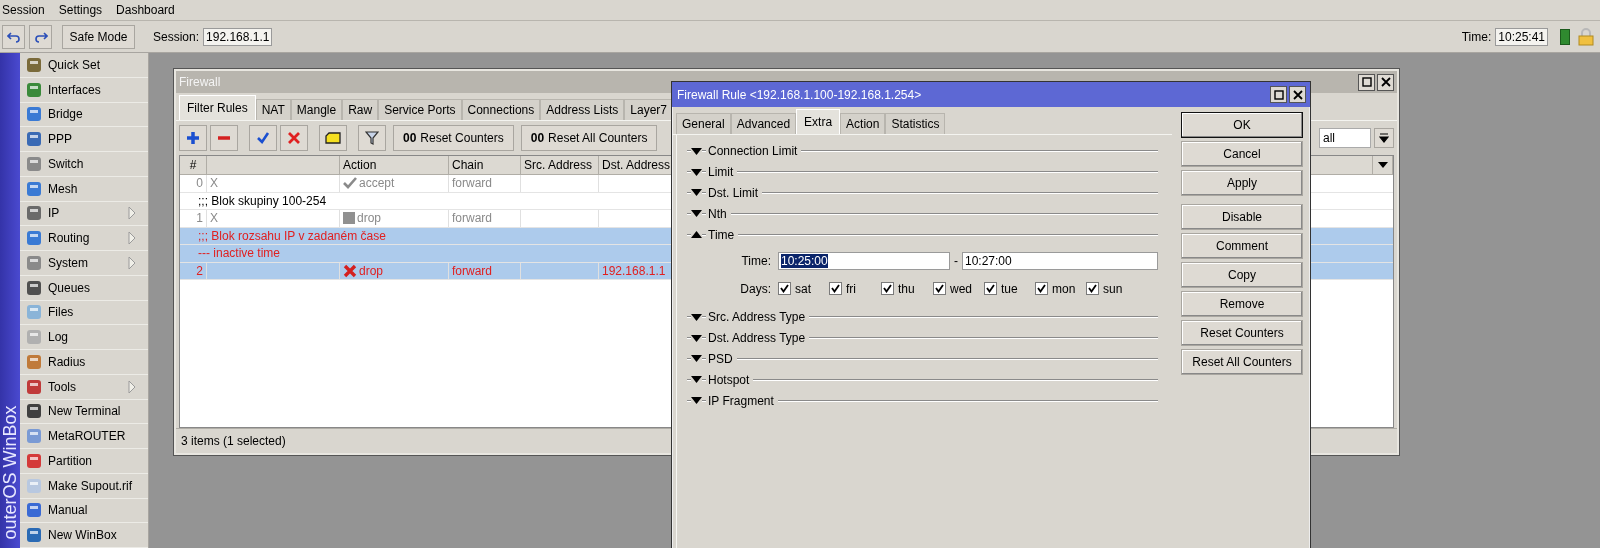 The height and width of the screenshot is (548, 1600). Describe the element at coordinates (582, 109) in the screenshot. I see `tab: Address Lists` at that location.